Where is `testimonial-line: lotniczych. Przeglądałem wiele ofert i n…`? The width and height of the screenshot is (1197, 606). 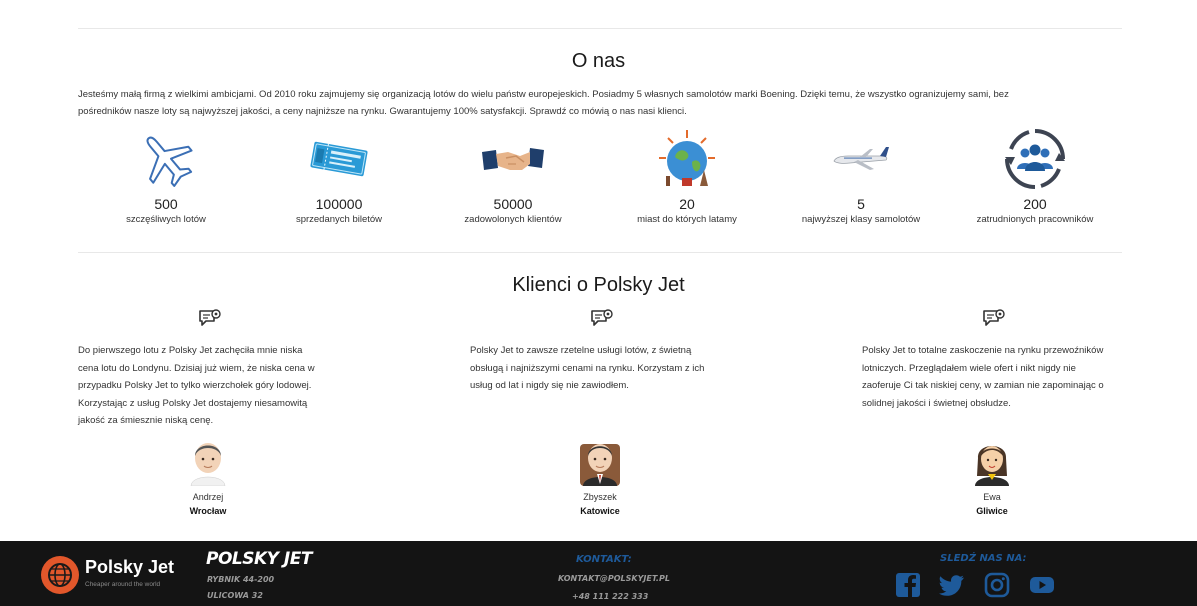 testimonial-line: lotniczych. Przeglądałem wiele ofert i n… is located at coordinates (969, 368).